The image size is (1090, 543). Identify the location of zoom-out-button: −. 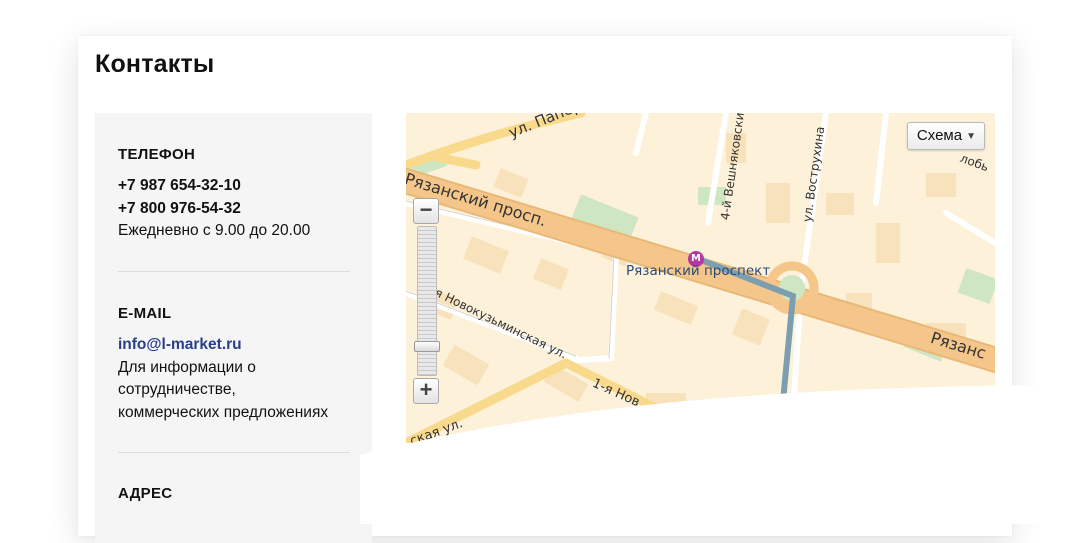
(426, 211).